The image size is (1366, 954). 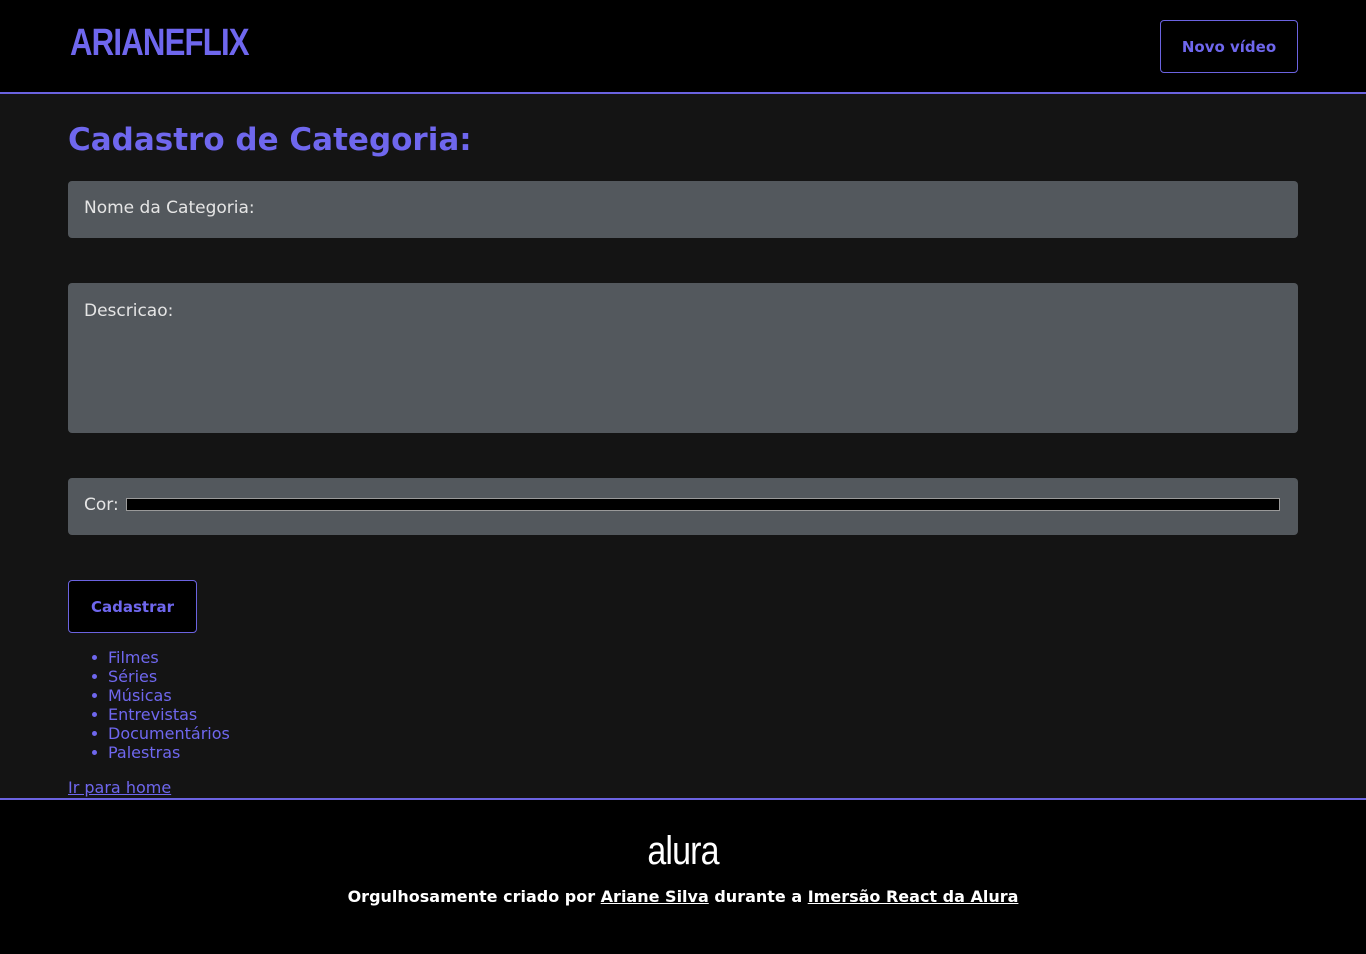 What do you see at coordinates (159, 676) in the screenshot?
I see `list-item: Séries` at bounding box center [159, 676].